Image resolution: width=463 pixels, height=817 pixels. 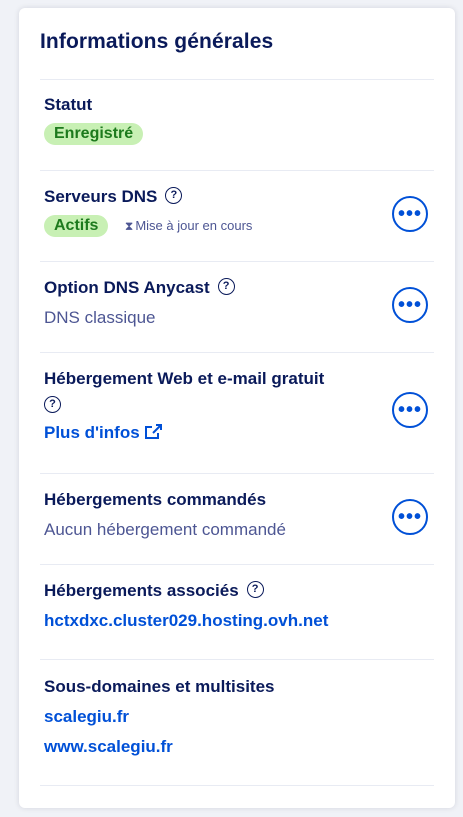 What do you see at coordinates (76, 226) in the screenshot?
I see `dns-servers-badge: Actifs` at bounding box center [76, 226].